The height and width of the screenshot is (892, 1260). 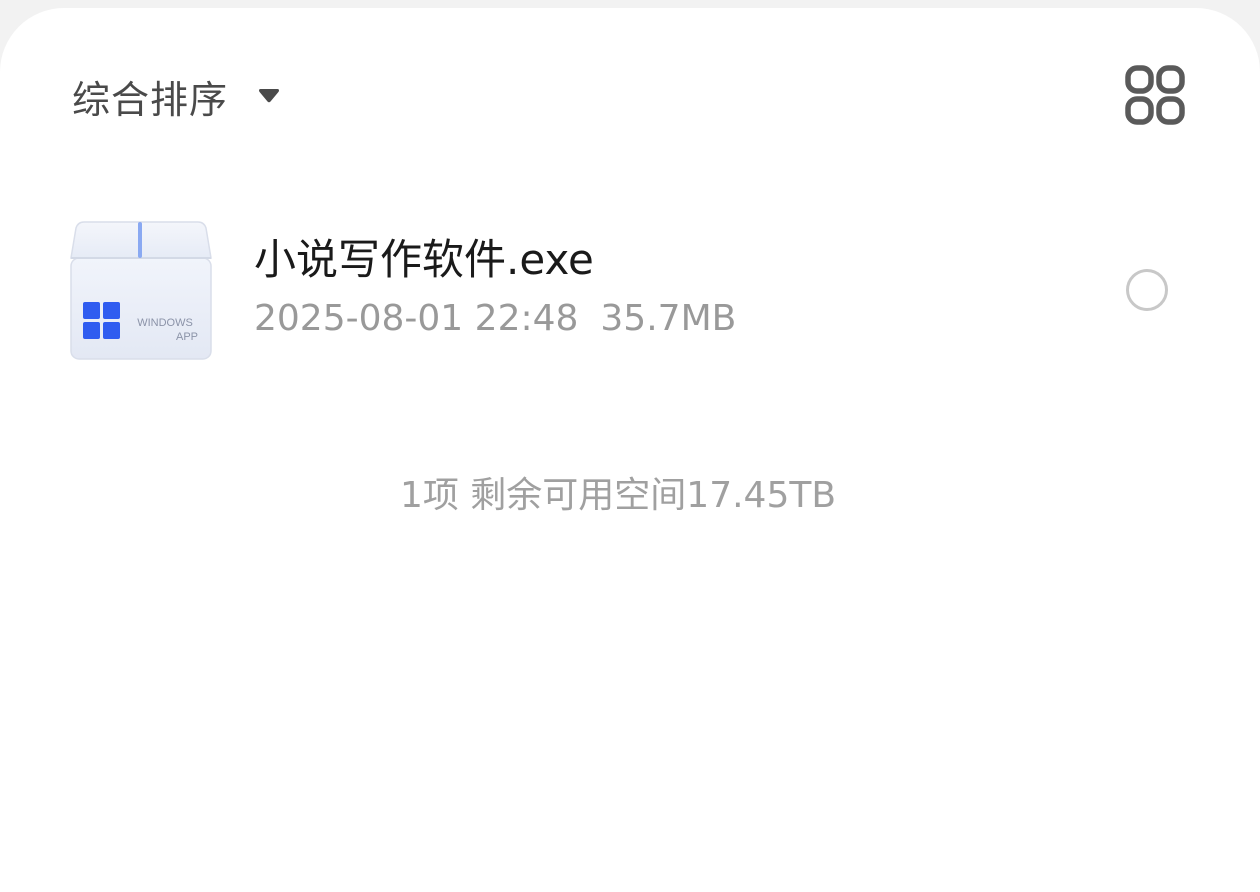 I want to click on select-checkbox, so click(x=1147, y=290).